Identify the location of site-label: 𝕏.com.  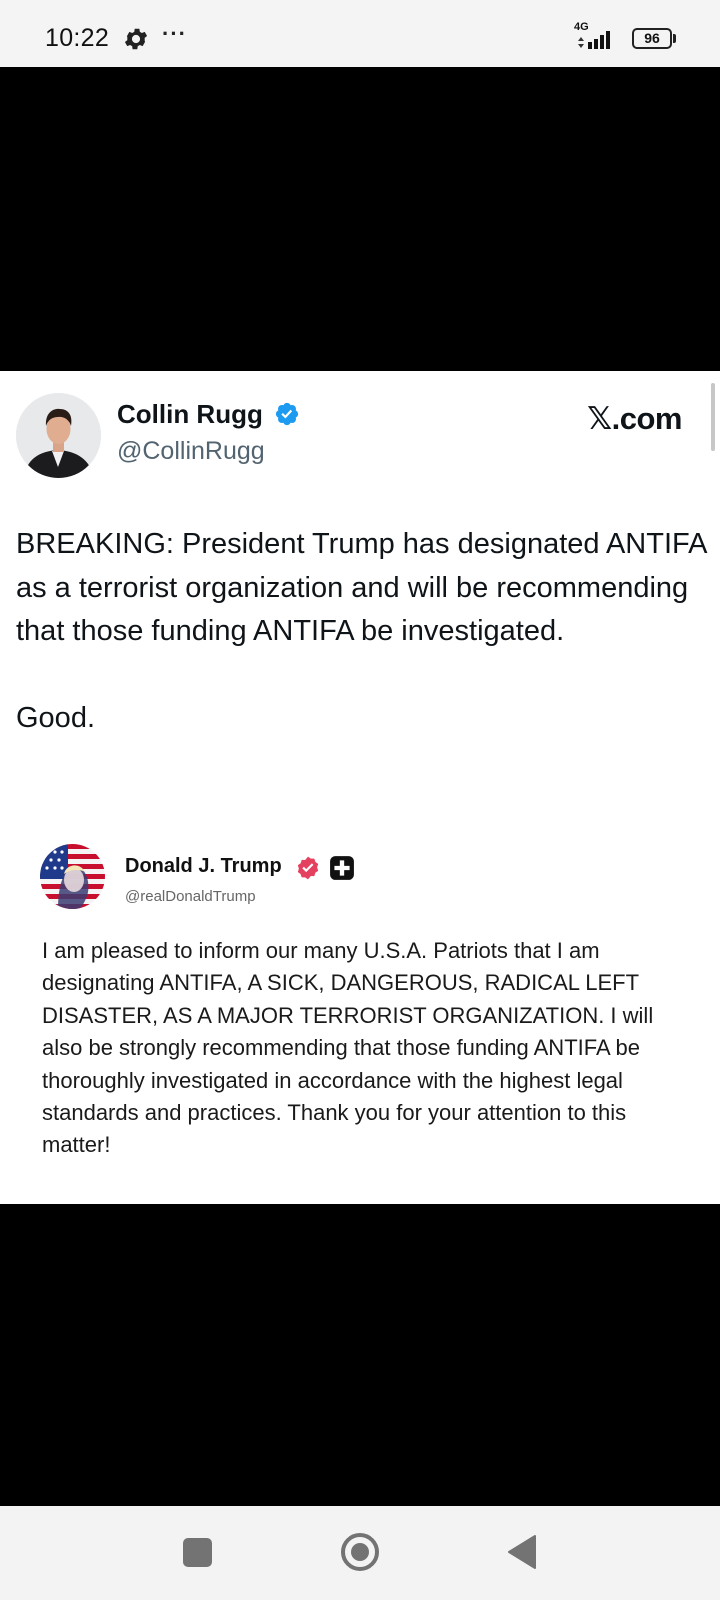
(634, 419).